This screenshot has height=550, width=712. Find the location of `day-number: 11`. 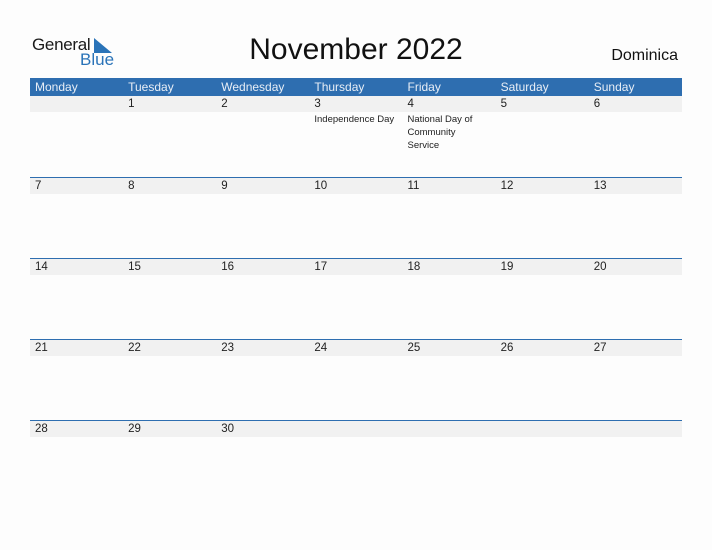

day-number: 11 is located at coordinates (413, 186).